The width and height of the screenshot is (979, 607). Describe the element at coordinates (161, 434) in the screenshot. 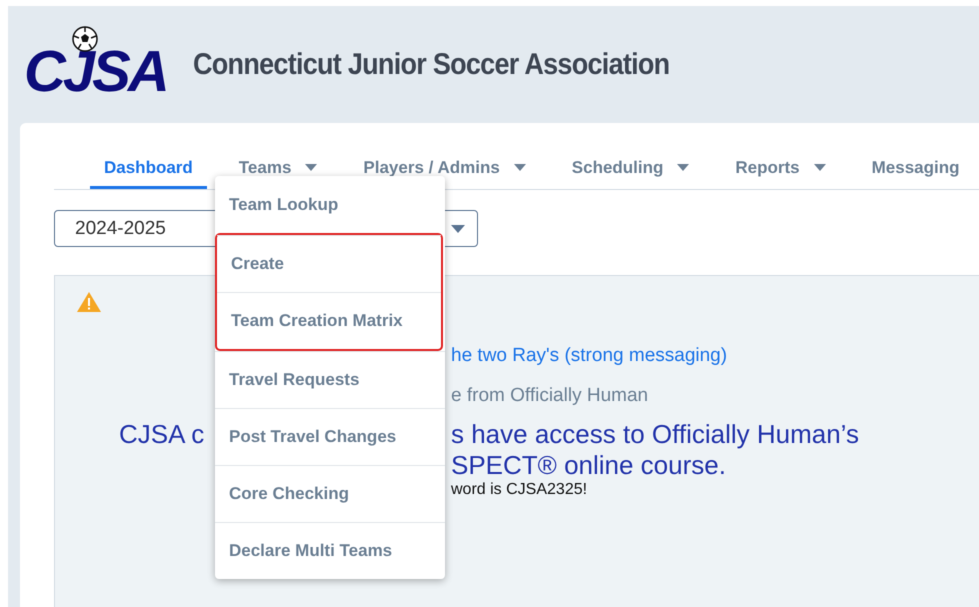

I see `headline-text: CJSA c` at that location.